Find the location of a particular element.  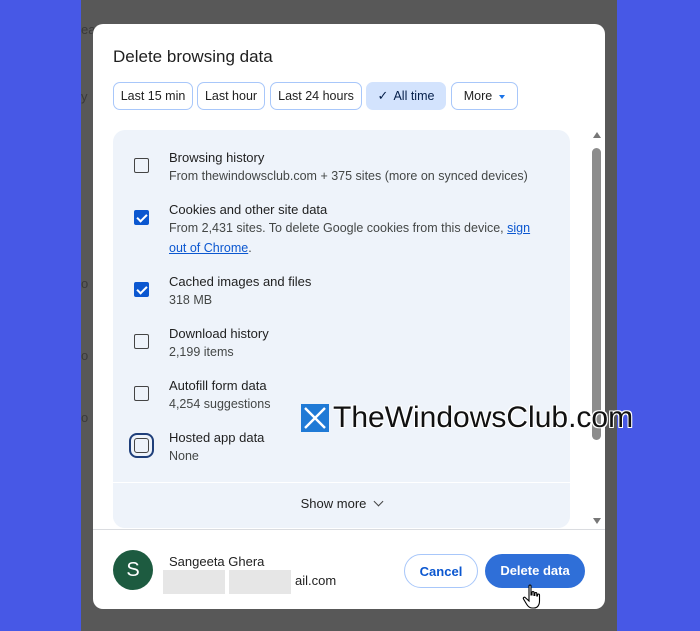

item-subtitle: 2,199 items is located at coordinates (201, 352).